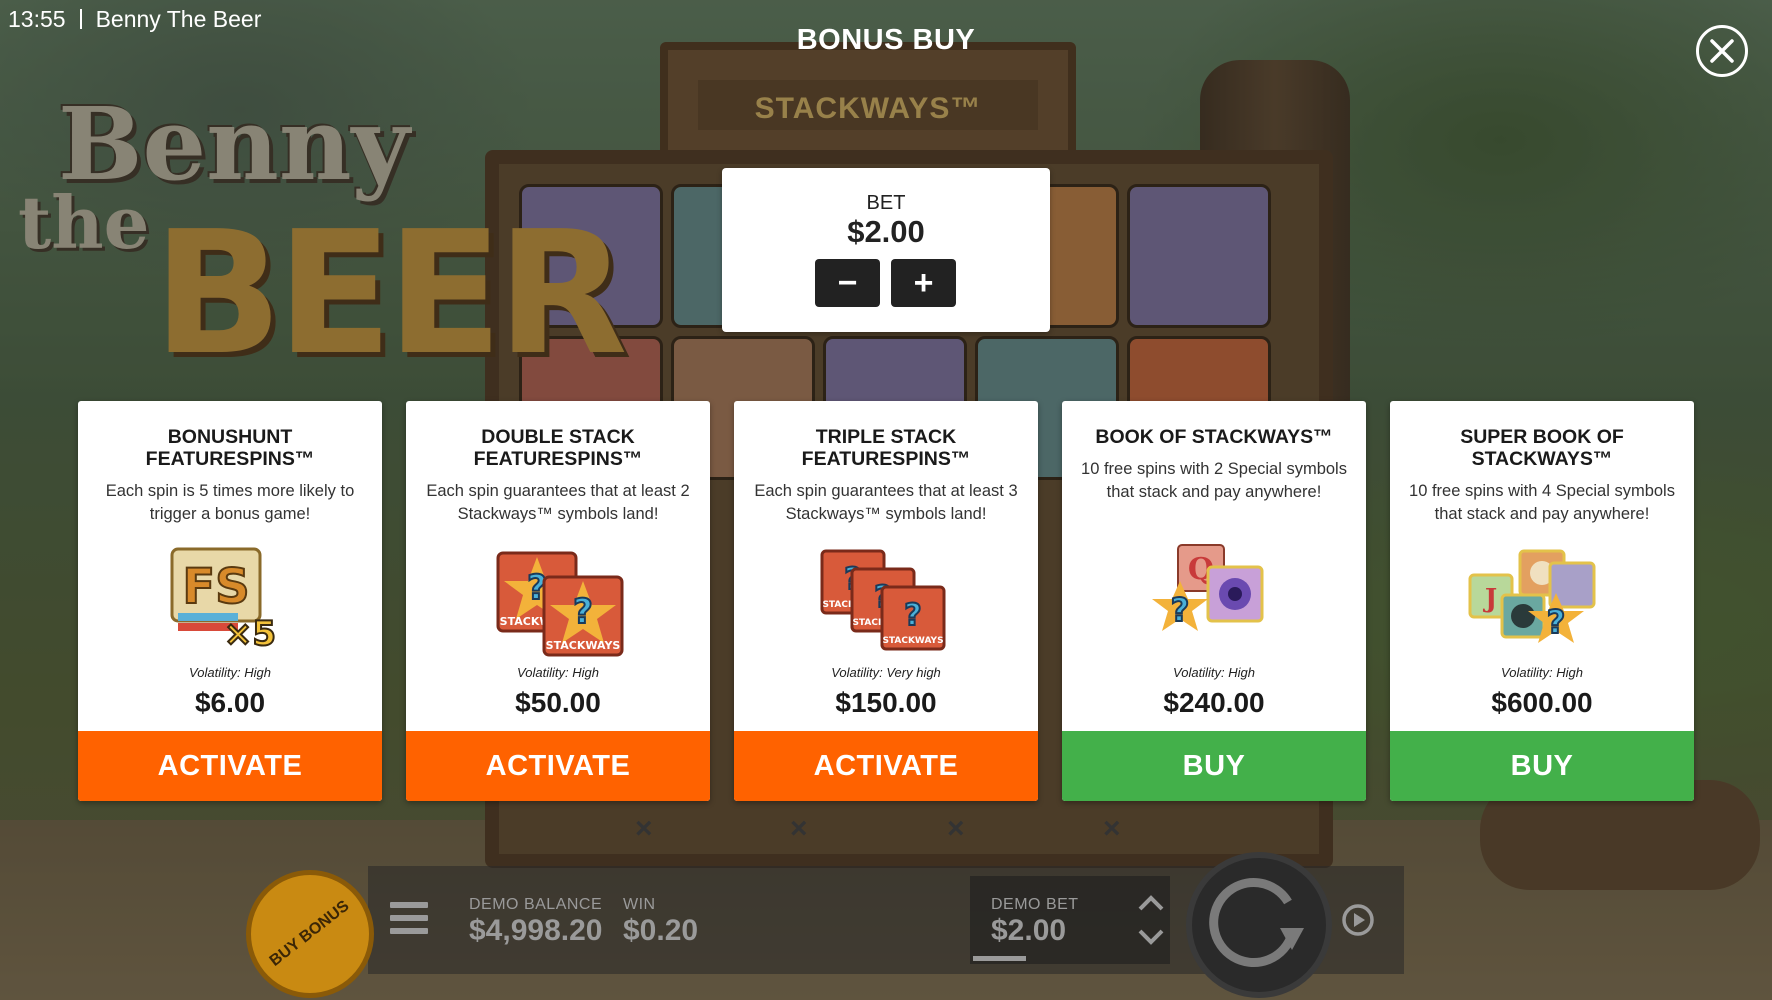  I want to click on plus-icon: +, so click(923, 283).